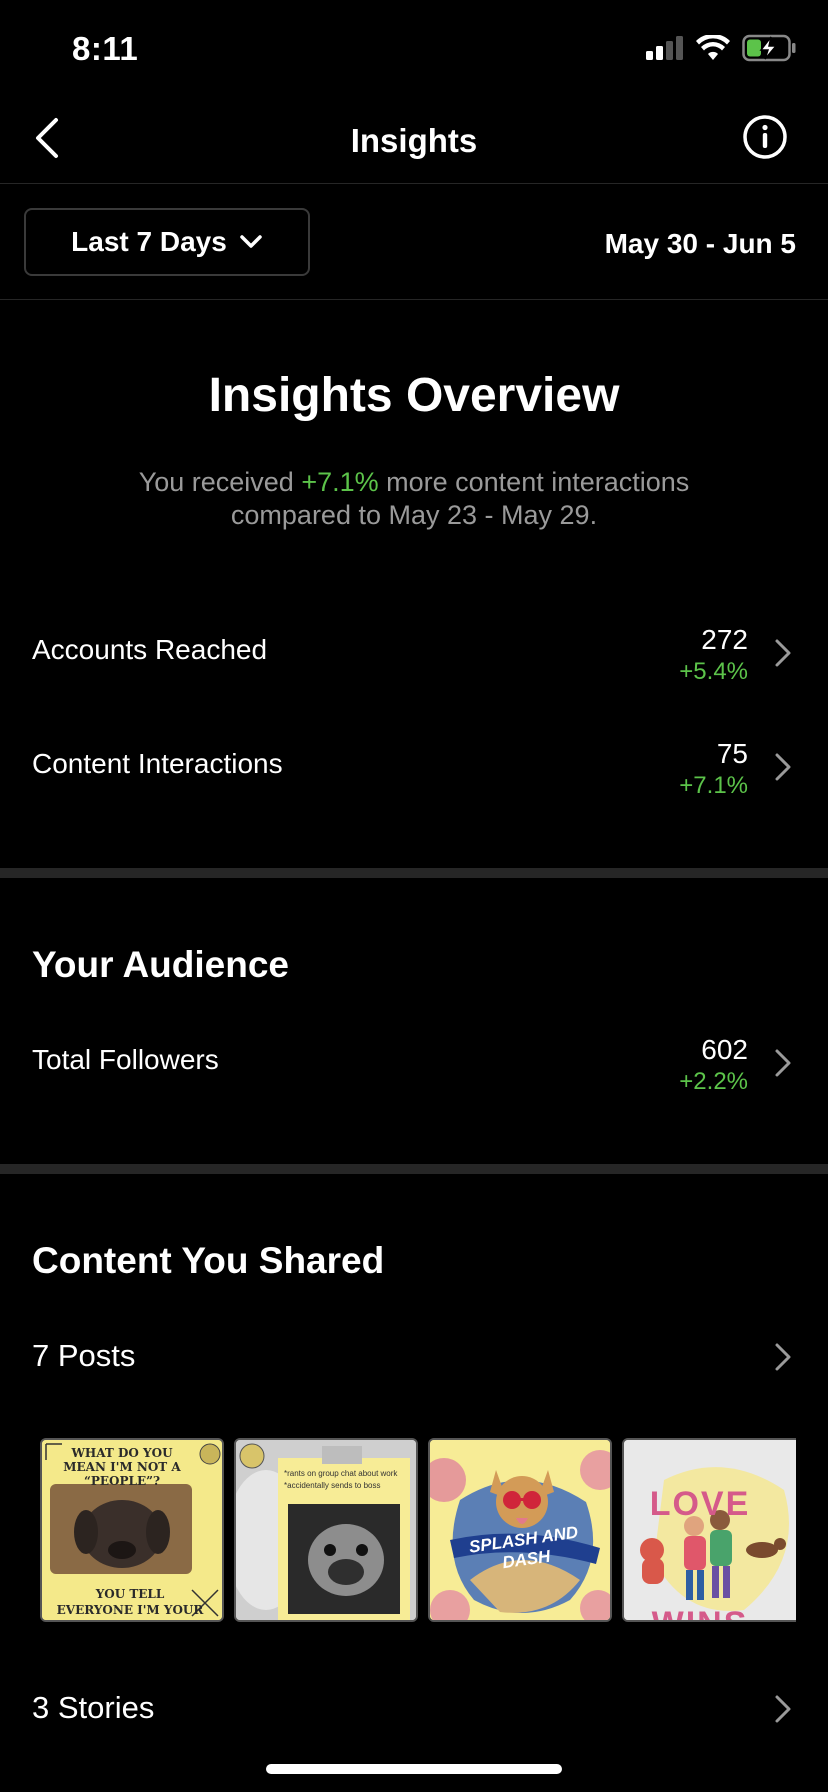 The height and width of the screenshot is (1792, 828). I want to click on overview-title: Insights Overview, so click(414, 395).